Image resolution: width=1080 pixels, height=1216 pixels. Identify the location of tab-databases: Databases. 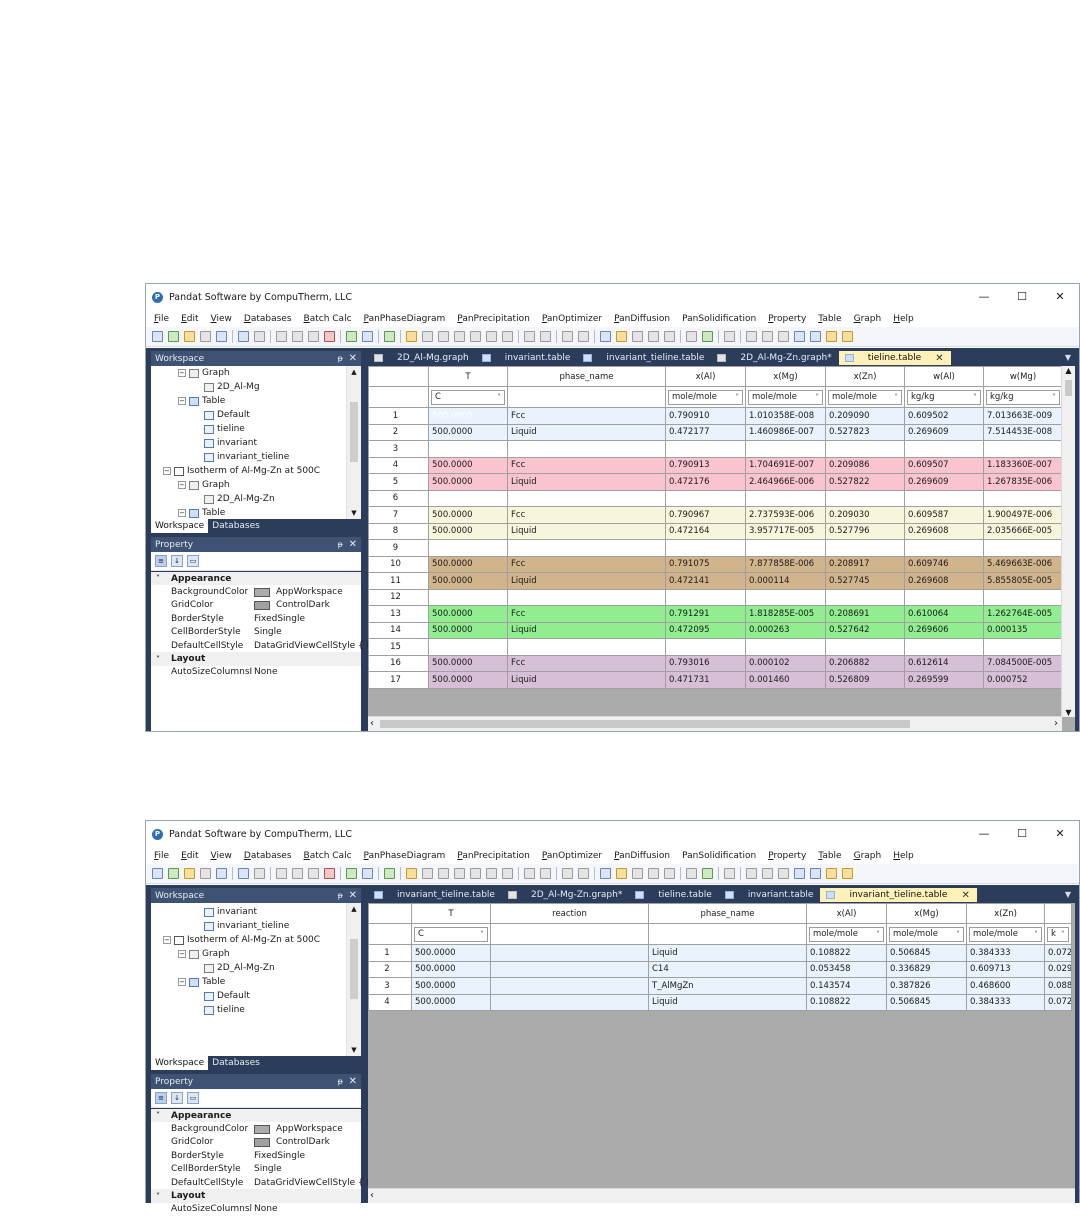
(236, 1063).